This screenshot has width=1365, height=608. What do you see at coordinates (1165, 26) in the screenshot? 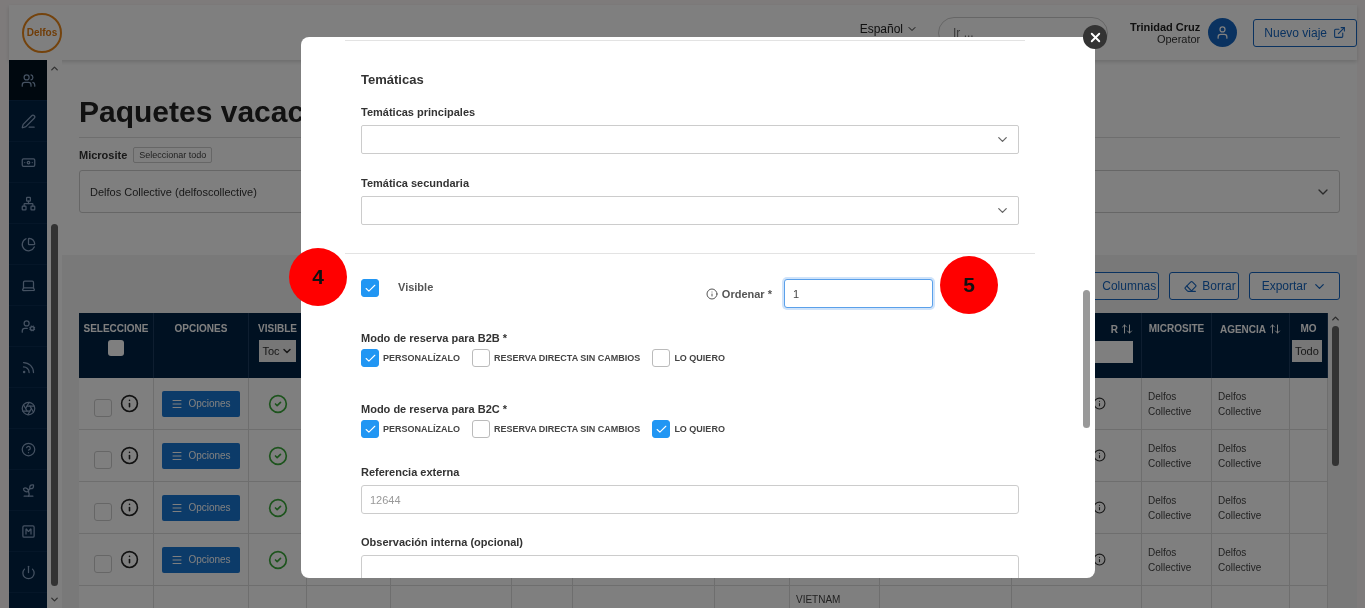
I see `user-name: Trinidad Cruz` at bounding box center [1165, 26].